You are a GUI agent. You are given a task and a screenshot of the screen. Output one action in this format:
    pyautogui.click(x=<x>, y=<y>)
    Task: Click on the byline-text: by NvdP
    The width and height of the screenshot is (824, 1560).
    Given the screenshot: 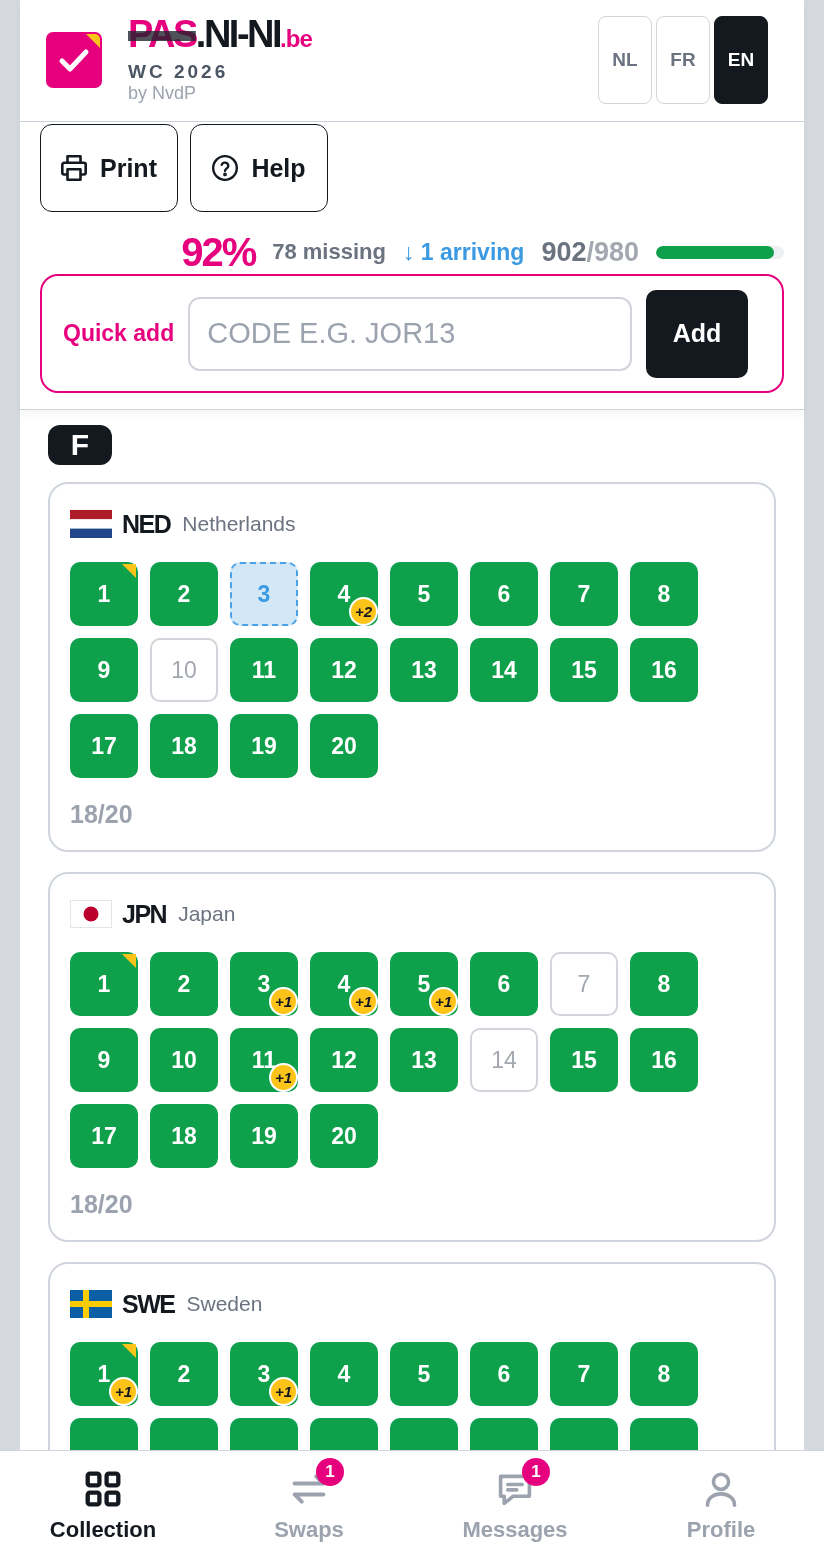 What is the action you would take?
    pyautogui.click(x=162, y=93)
    